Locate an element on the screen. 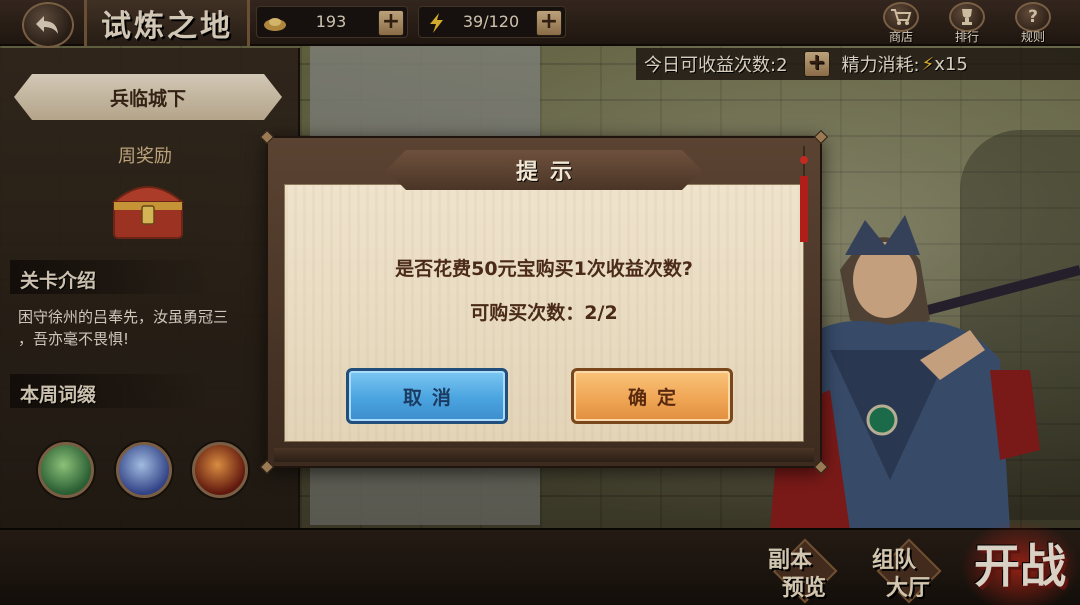 This screenshot has width=1080, height=605. dialog-title-bar: 提示 is located at coordinates (544, 170).